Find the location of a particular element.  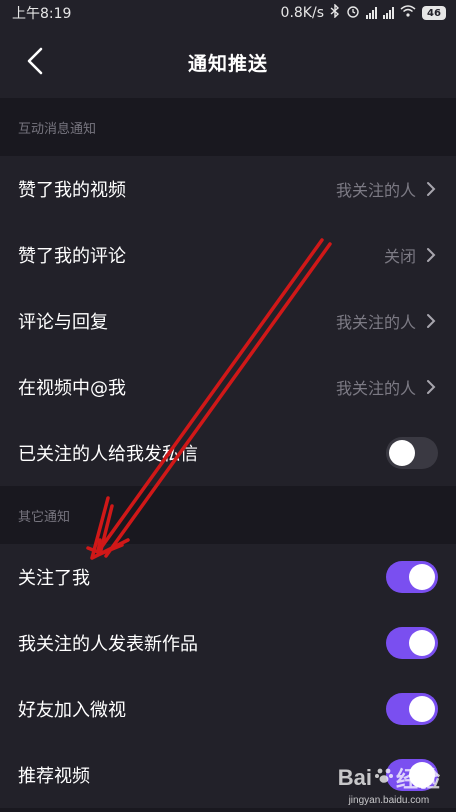

row-label: 在视频中@我 is located at coordinates (72, 388).